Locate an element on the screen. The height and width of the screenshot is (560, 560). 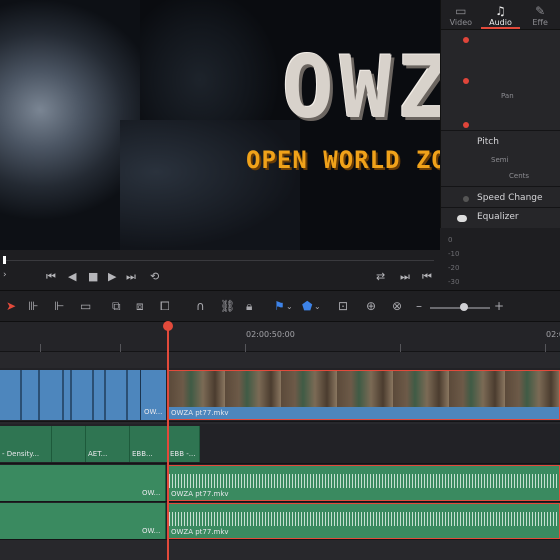
skip-to-end-icon: ⏭ is located at coordinates (131, 277).